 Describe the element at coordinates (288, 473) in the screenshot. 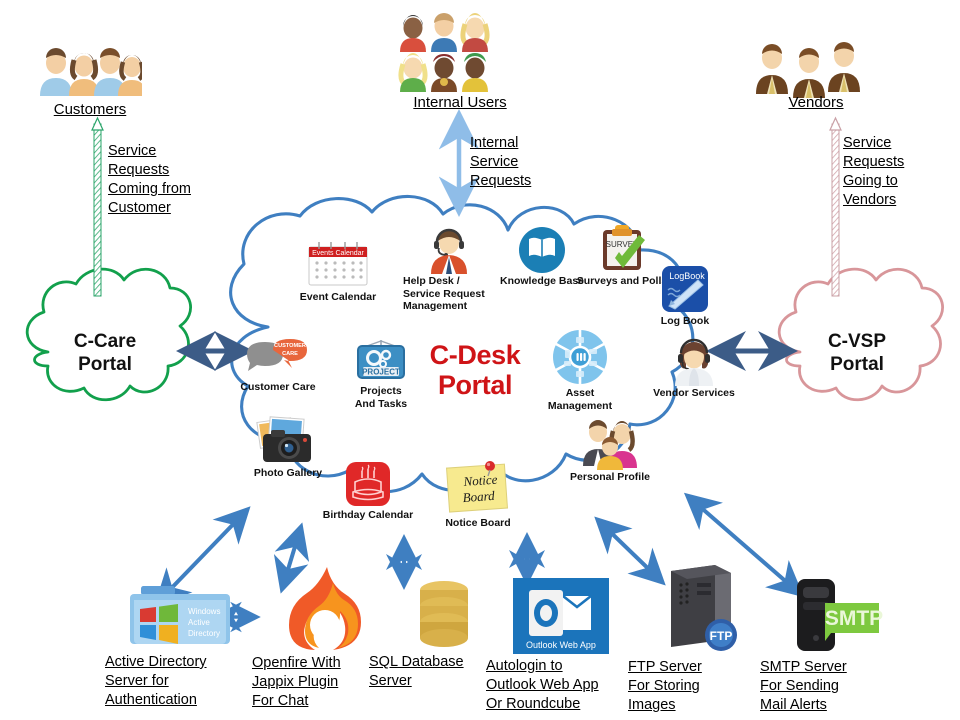

I see `feature-label: Photo Gallery` at that location.